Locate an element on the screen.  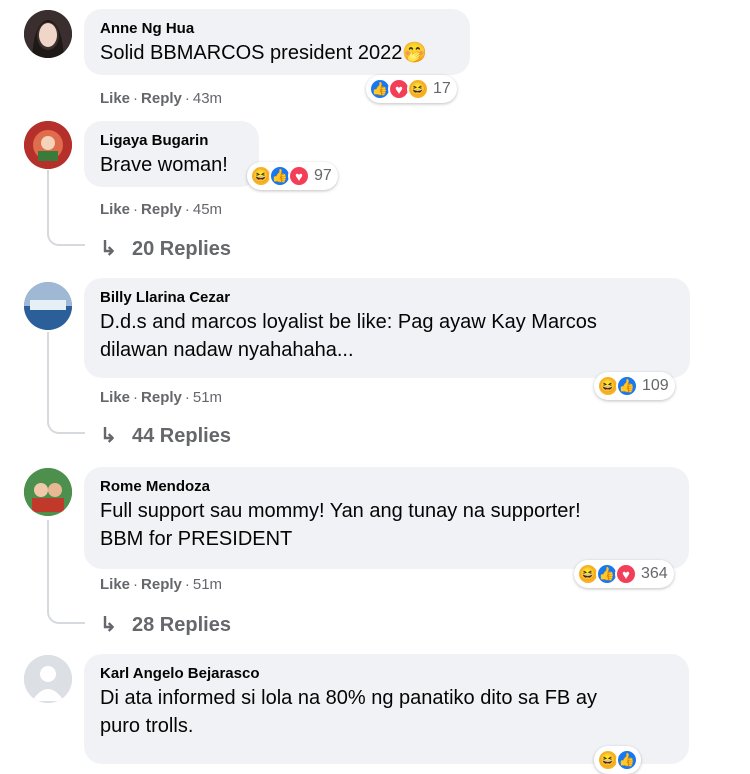
comment-author: Anne Ng Hua is located at coordinates (277, 29).